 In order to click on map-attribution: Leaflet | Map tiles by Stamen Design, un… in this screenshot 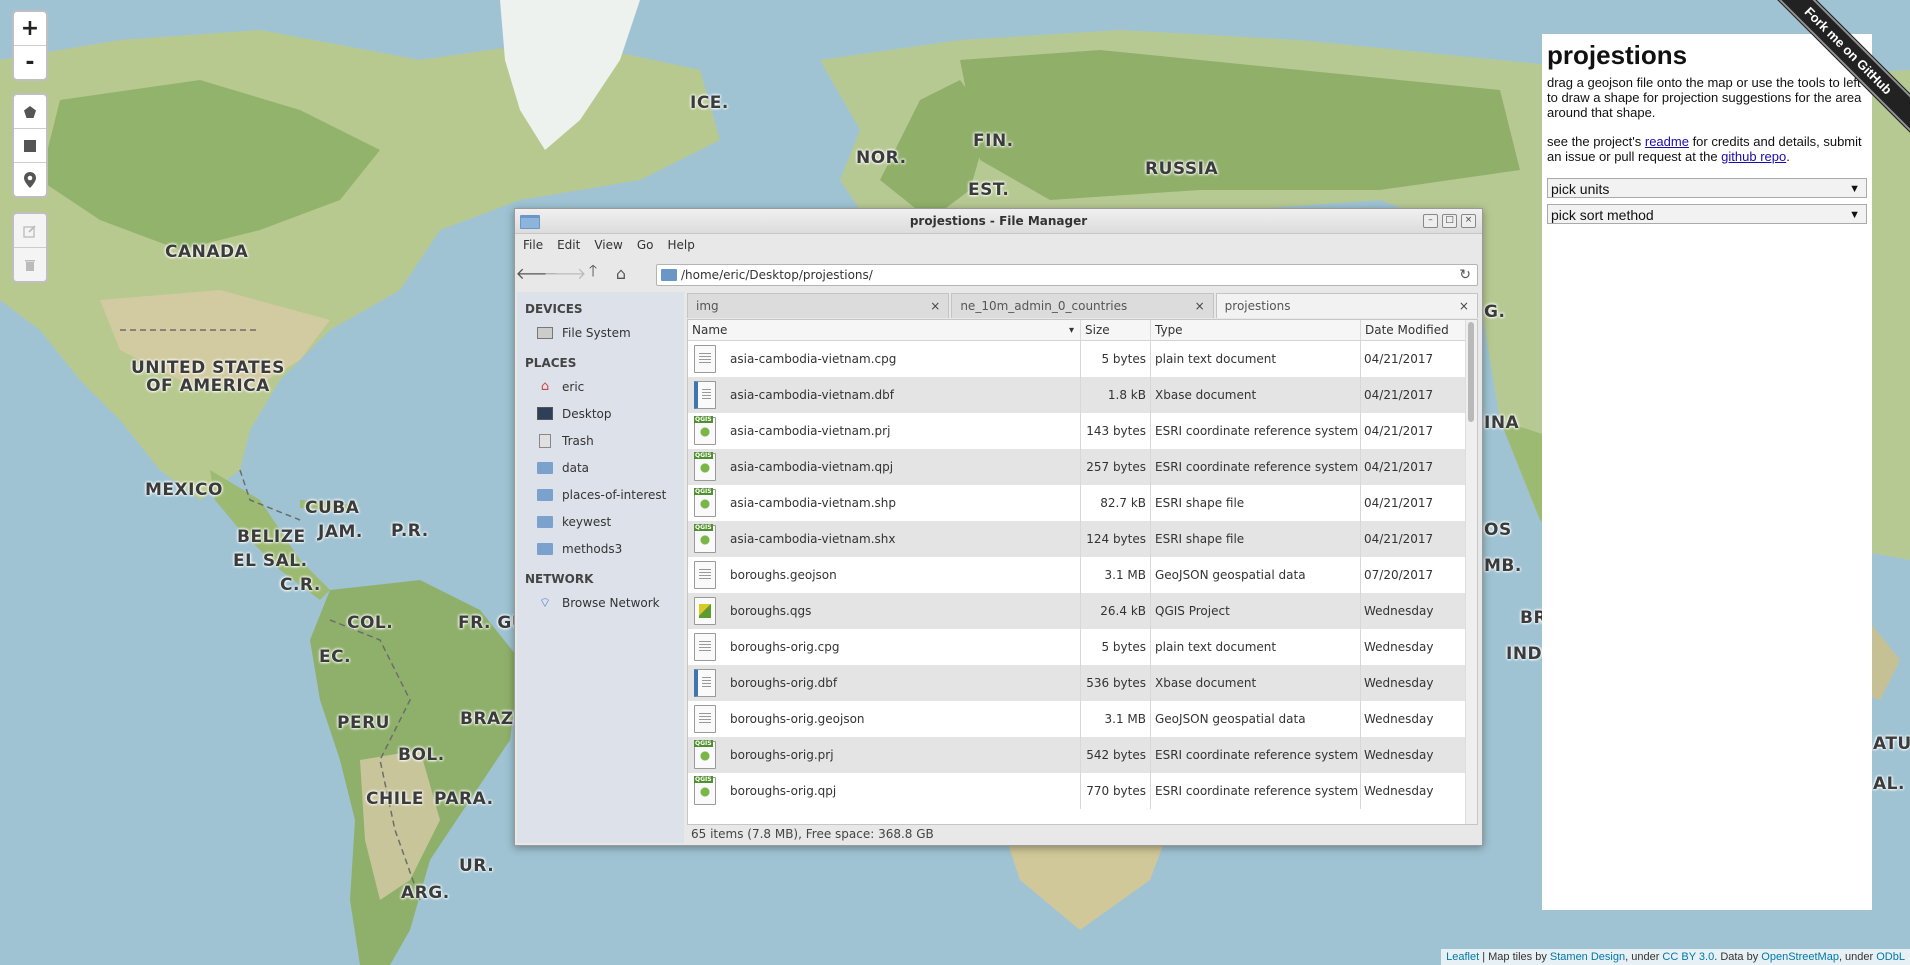, I will do `click(1675, 957)`.